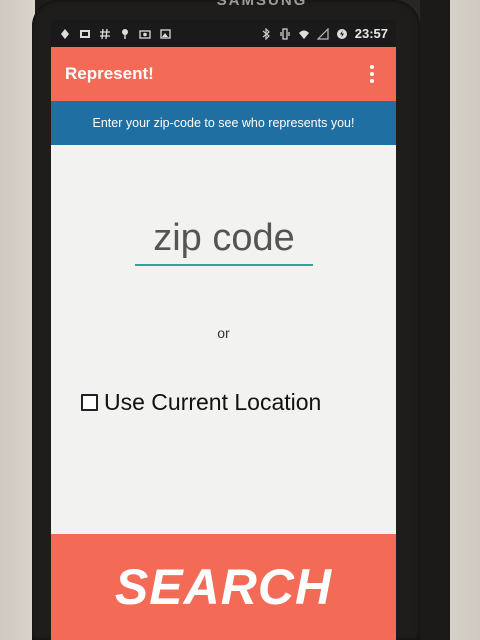 Image resolution: width=480 pixels, height=640 pixels. I want to click on image-icon, so click(85, 34).